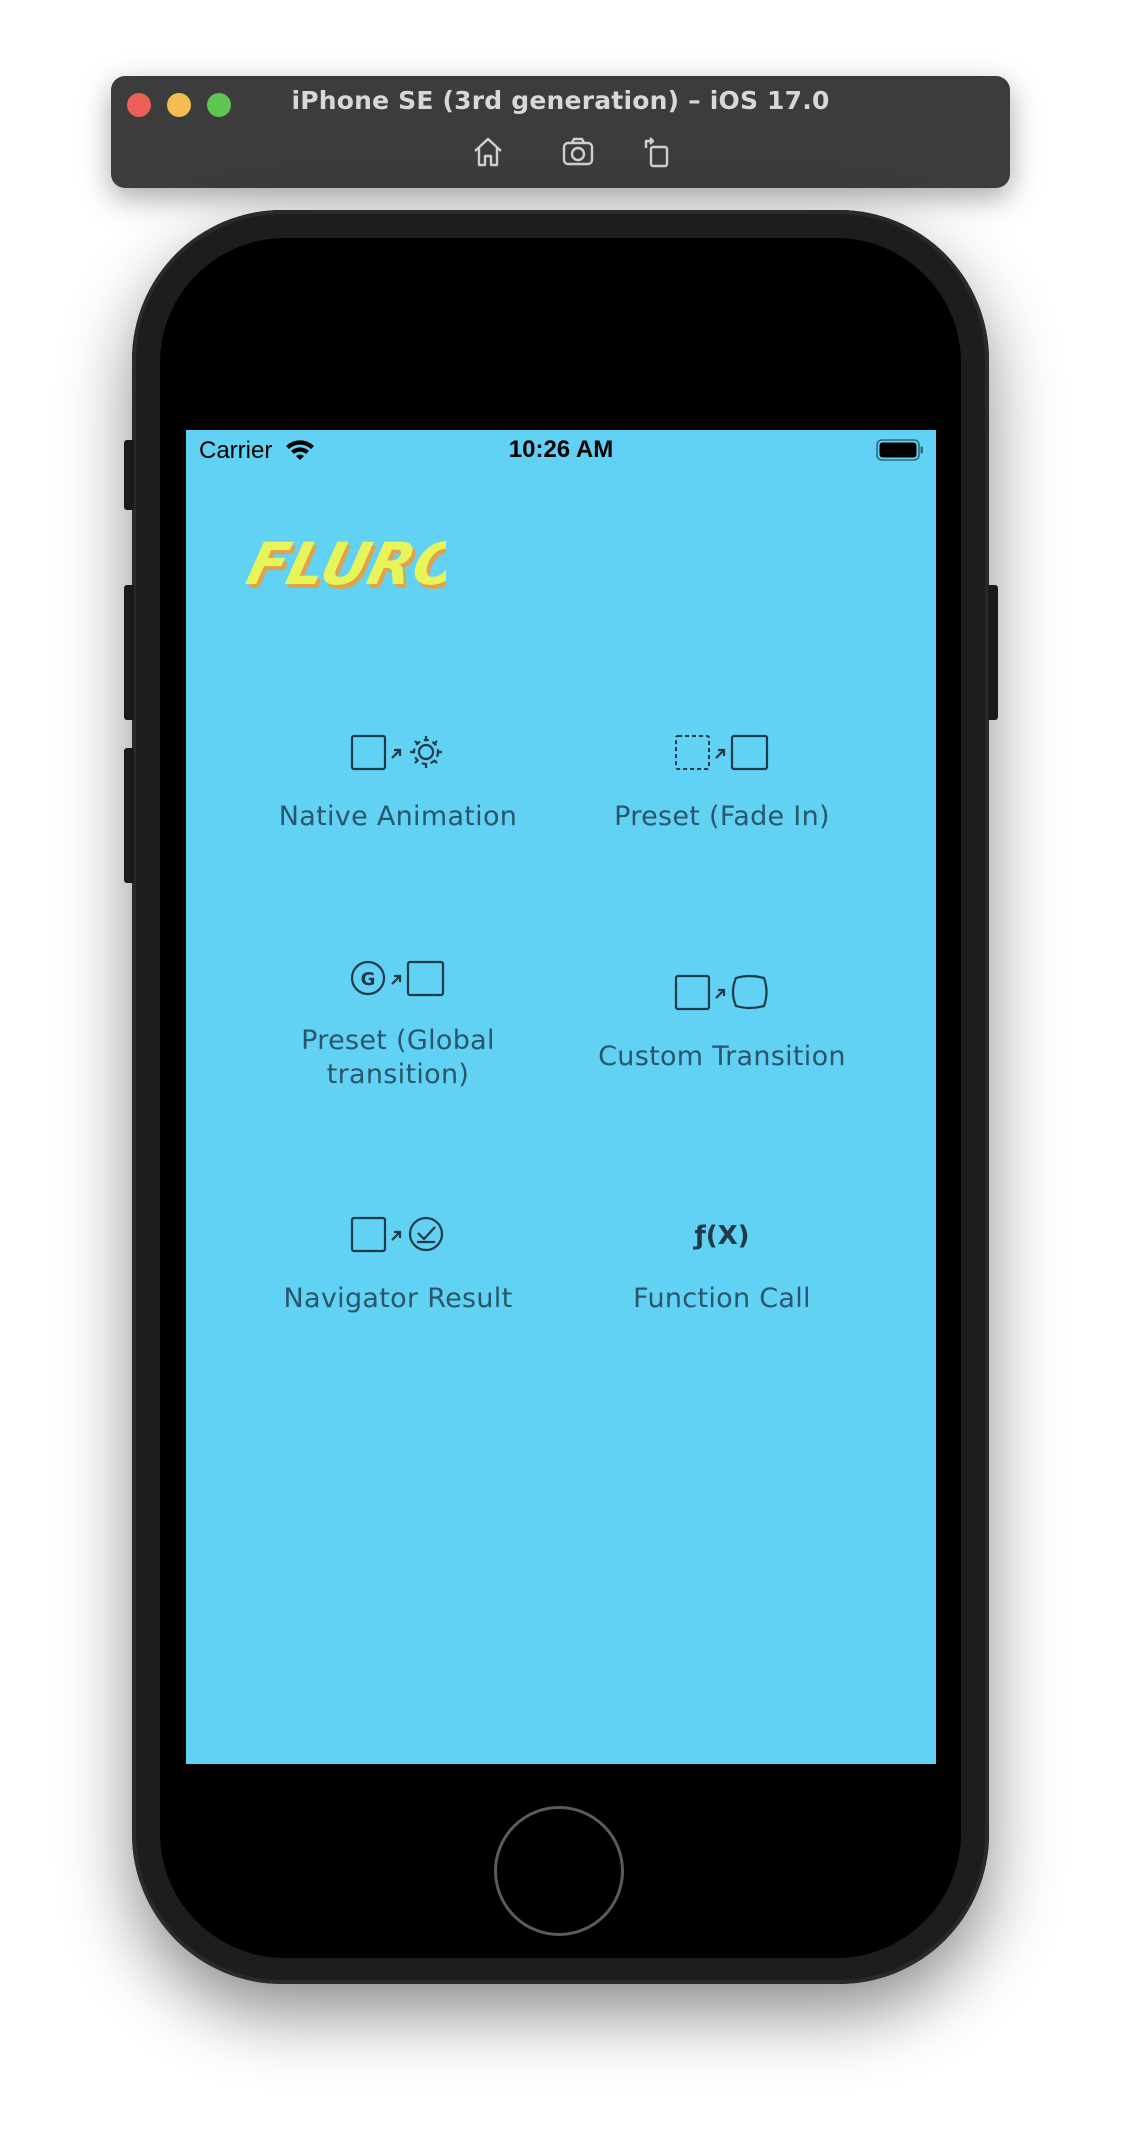 The height and width of the screenshot is (2134, 1122). I want to click on tile-label: Navigator Result, so click(398, 1298).